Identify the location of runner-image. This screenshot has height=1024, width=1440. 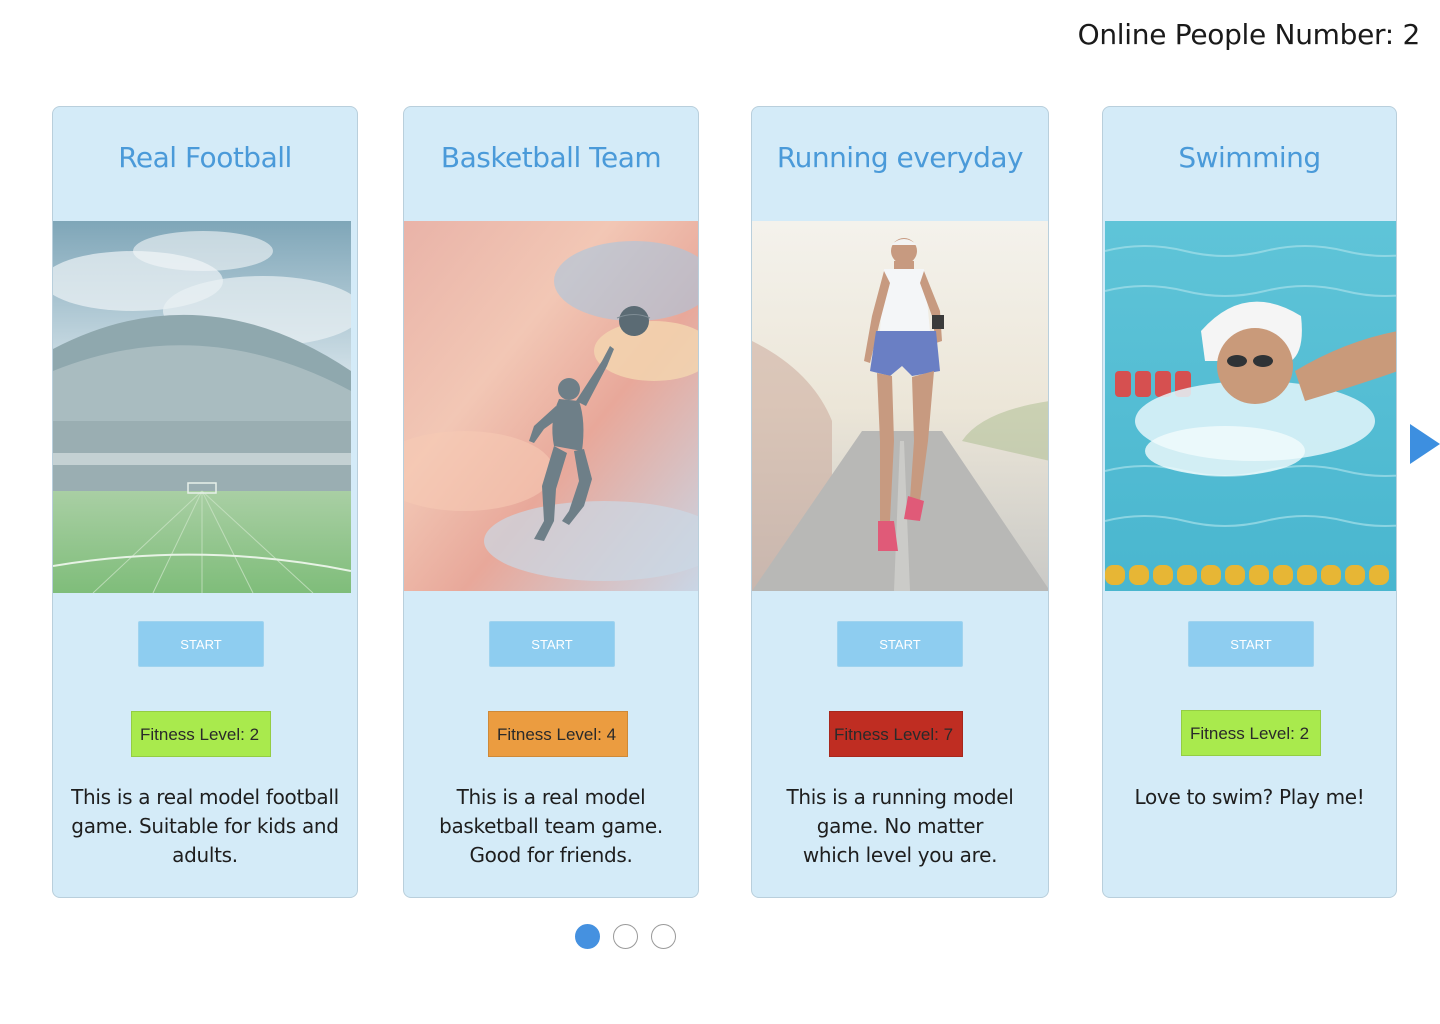
(900, 406).